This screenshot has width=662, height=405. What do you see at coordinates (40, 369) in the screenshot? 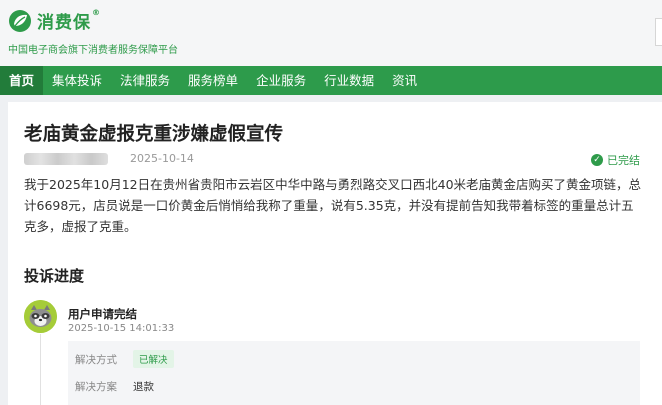
I see `timeline-connector` at bounding box center [40, 369].